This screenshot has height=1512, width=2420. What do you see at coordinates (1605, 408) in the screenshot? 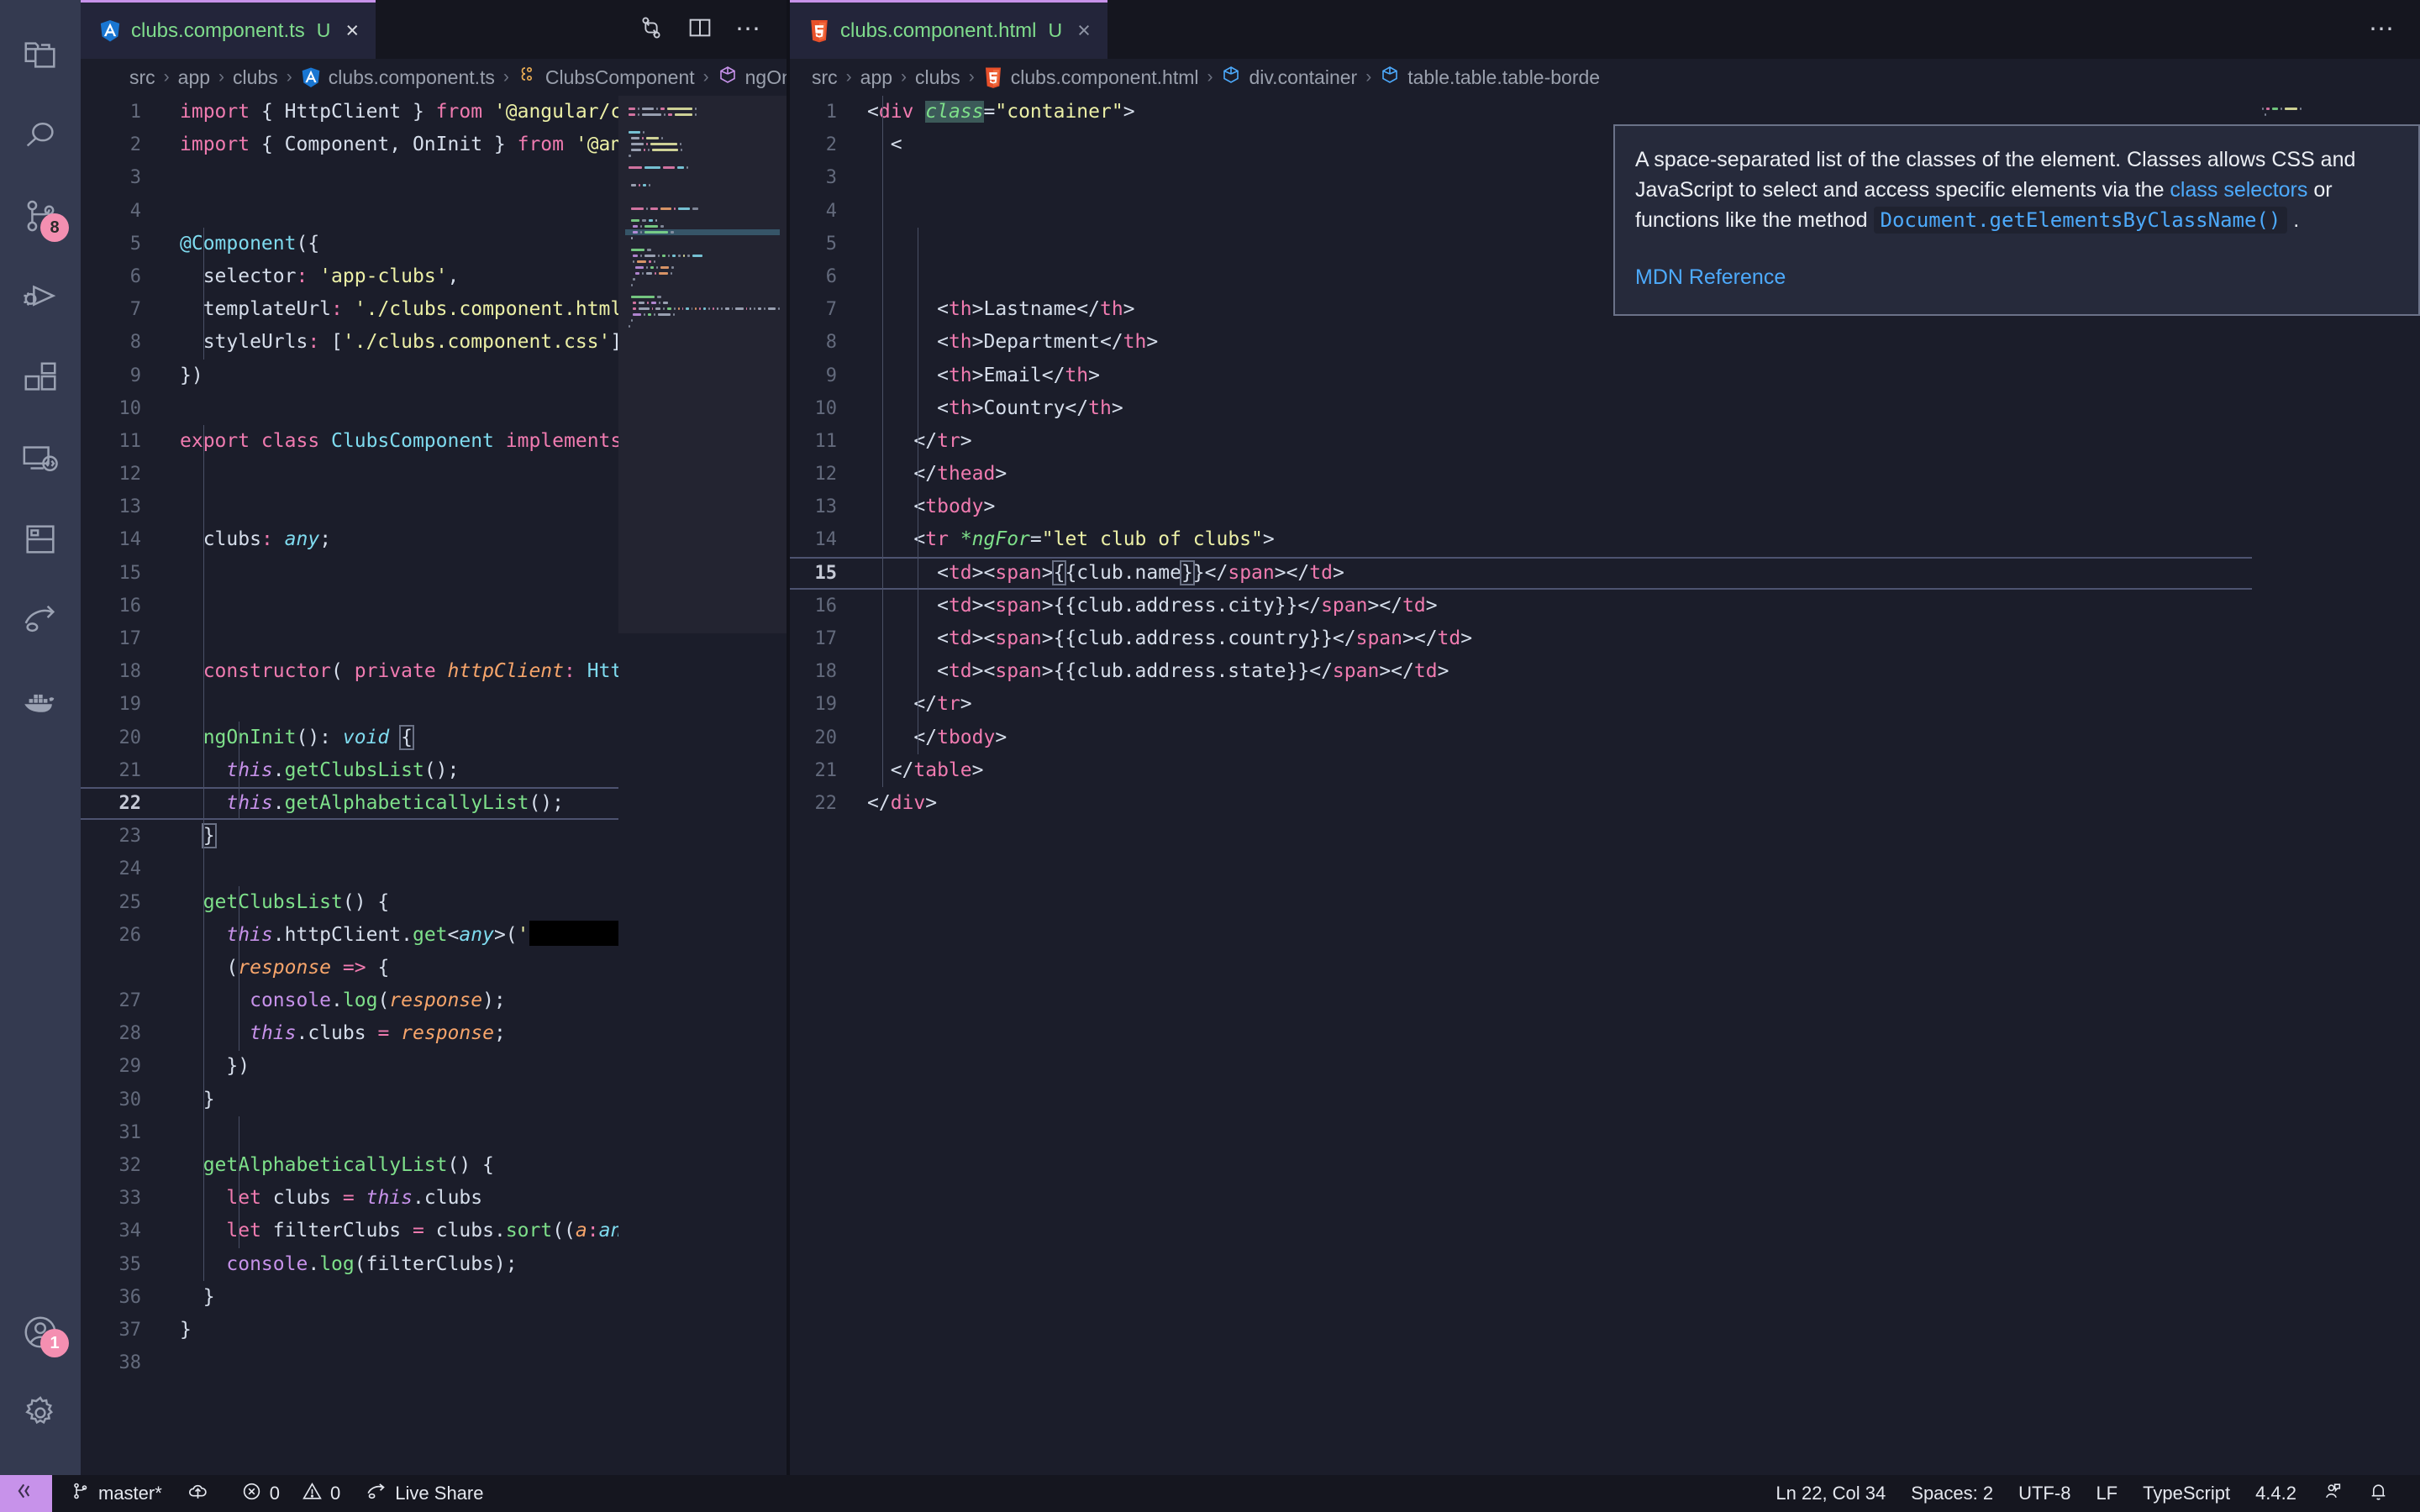
I see `code-line: 10 <th>Country</th>` at bounding box center [1605, 408].